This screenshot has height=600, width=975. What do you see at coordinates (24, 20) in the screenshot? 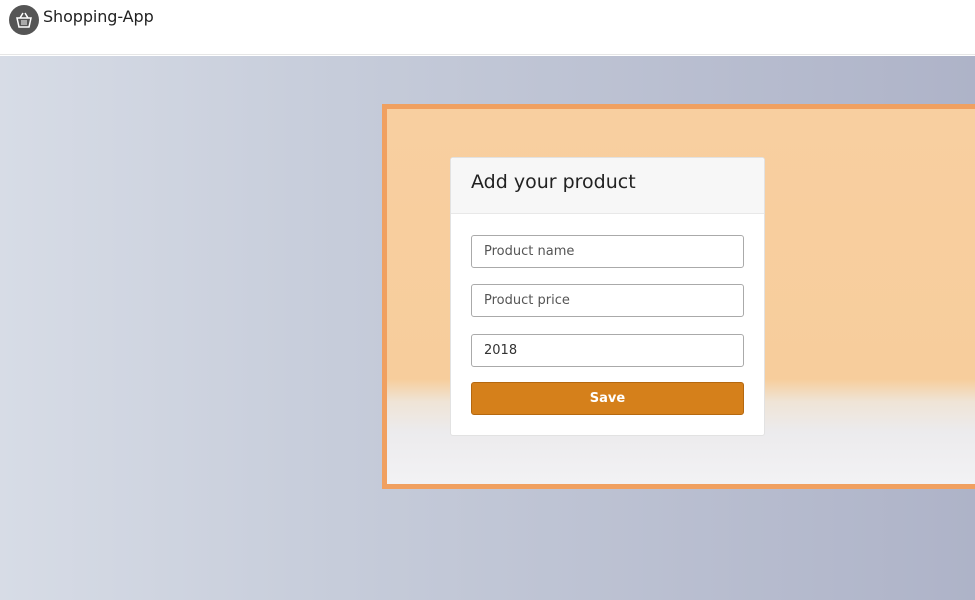
I see `basket-icon` at bounding box center [24, 20].